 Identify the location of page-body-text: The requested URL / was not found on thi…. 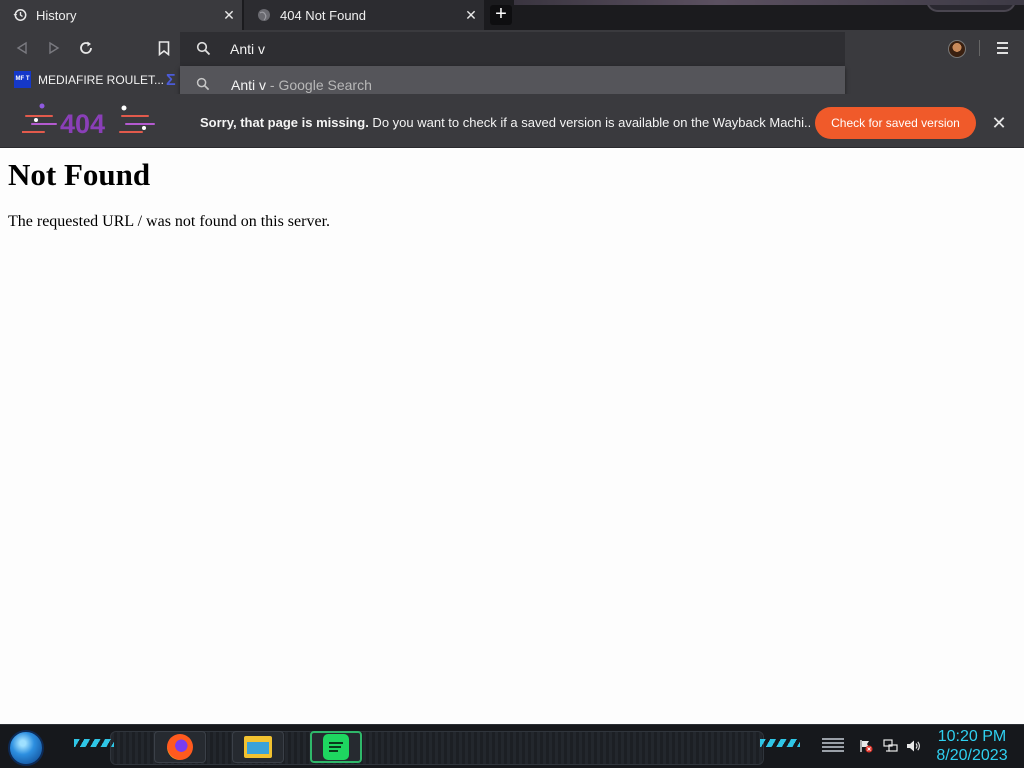
(169, 221).